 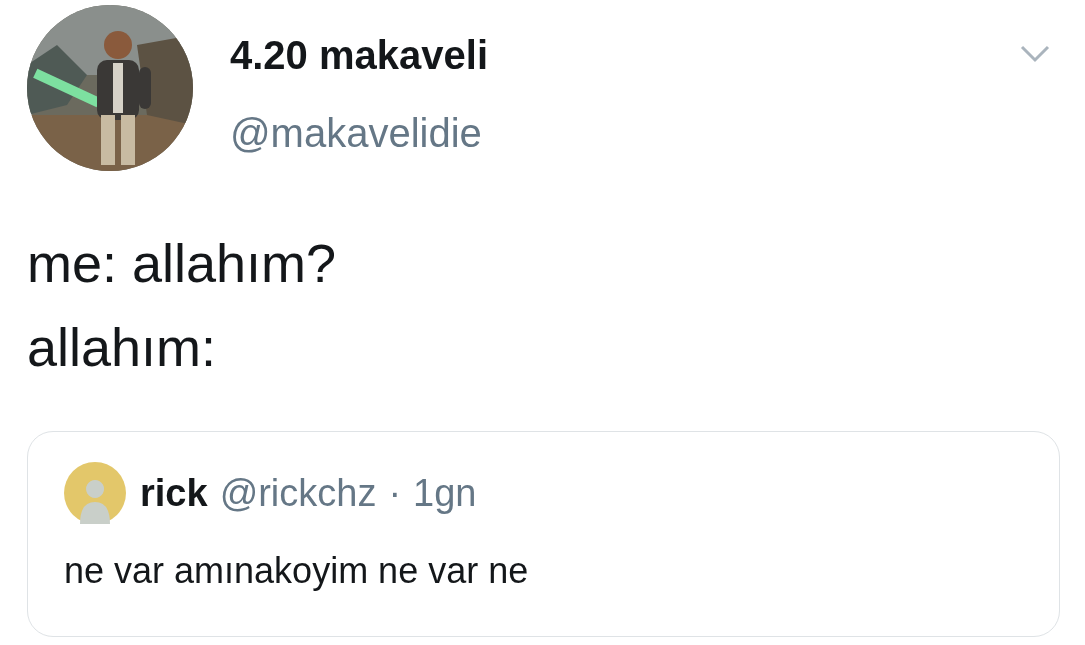 I want to click on chevron-down-icon, so click(x=1035, y=54).